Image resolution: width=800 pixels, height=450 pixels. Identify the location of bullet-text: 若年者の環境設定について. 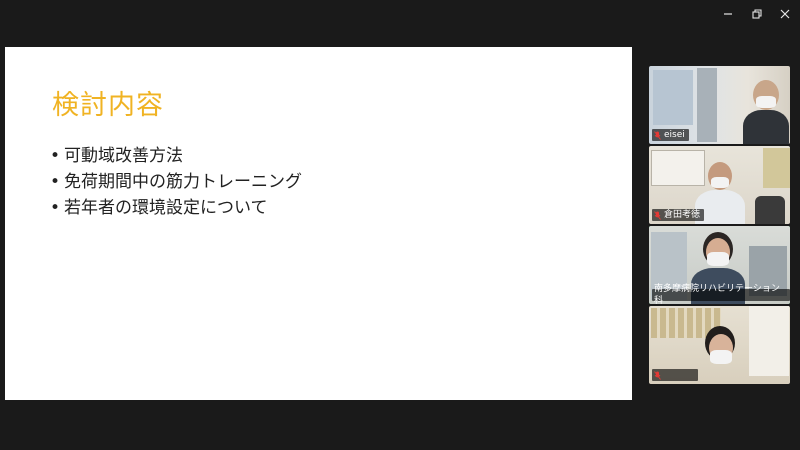
(166, 208).